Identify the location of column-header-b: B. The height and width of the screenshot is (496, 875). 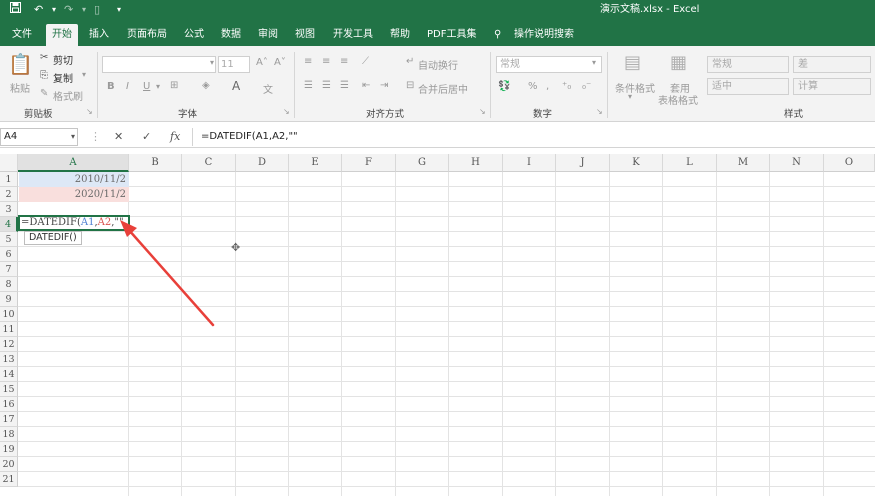
(155, 163).